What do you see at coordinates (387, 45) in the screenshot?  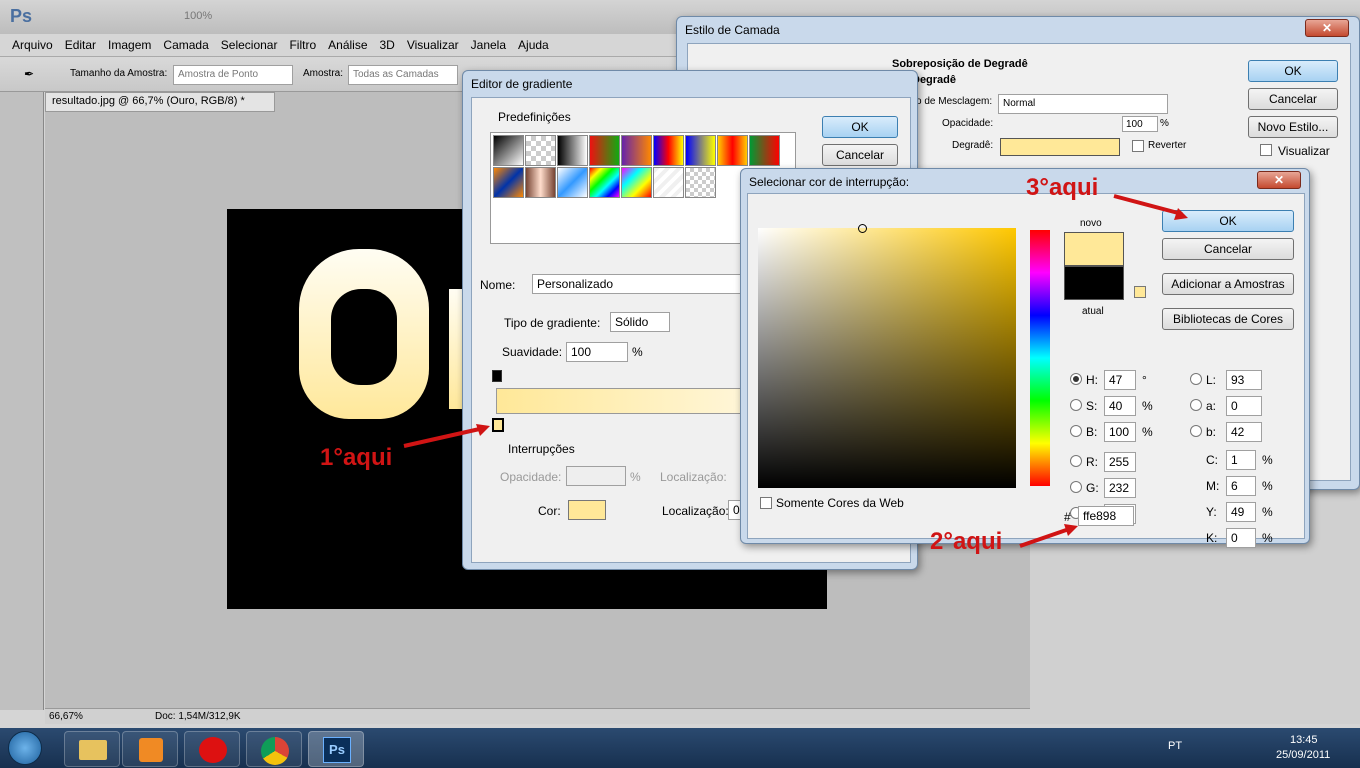 I see `menu-item: 3D` at bounding box center [387, 45].